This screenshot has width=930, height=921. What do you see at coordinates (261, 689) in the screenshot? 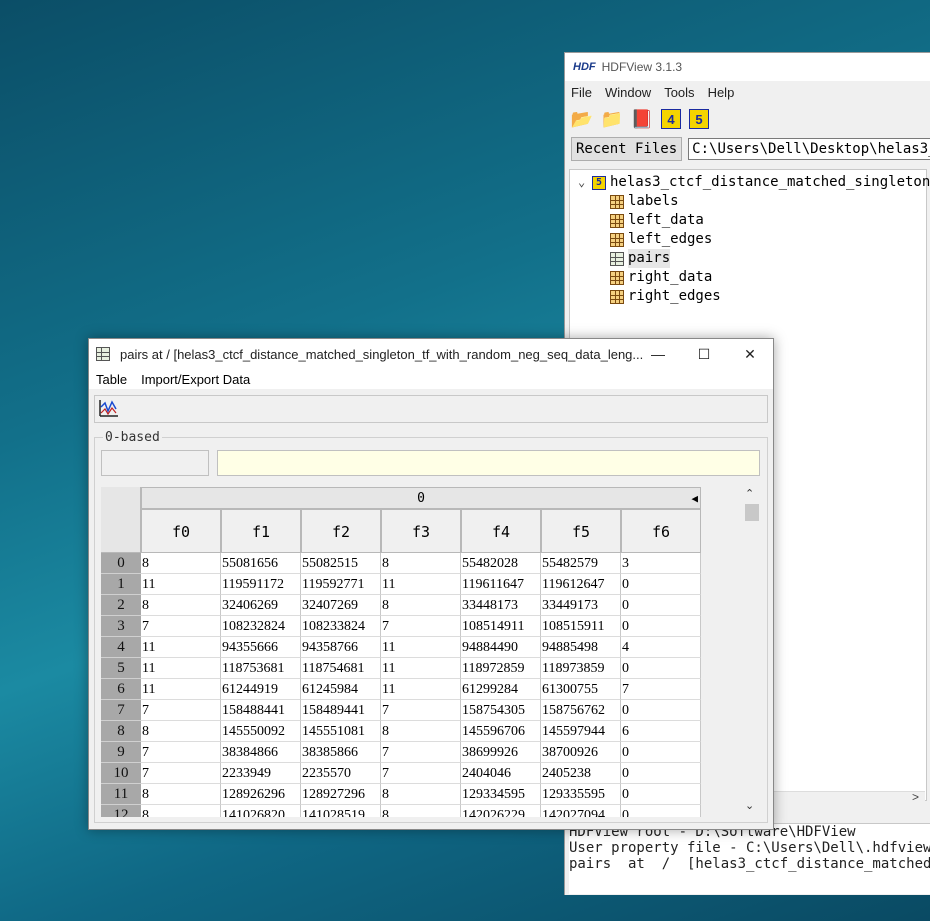
I see `table-cell: 61244919` at bounding box center [261, 689].